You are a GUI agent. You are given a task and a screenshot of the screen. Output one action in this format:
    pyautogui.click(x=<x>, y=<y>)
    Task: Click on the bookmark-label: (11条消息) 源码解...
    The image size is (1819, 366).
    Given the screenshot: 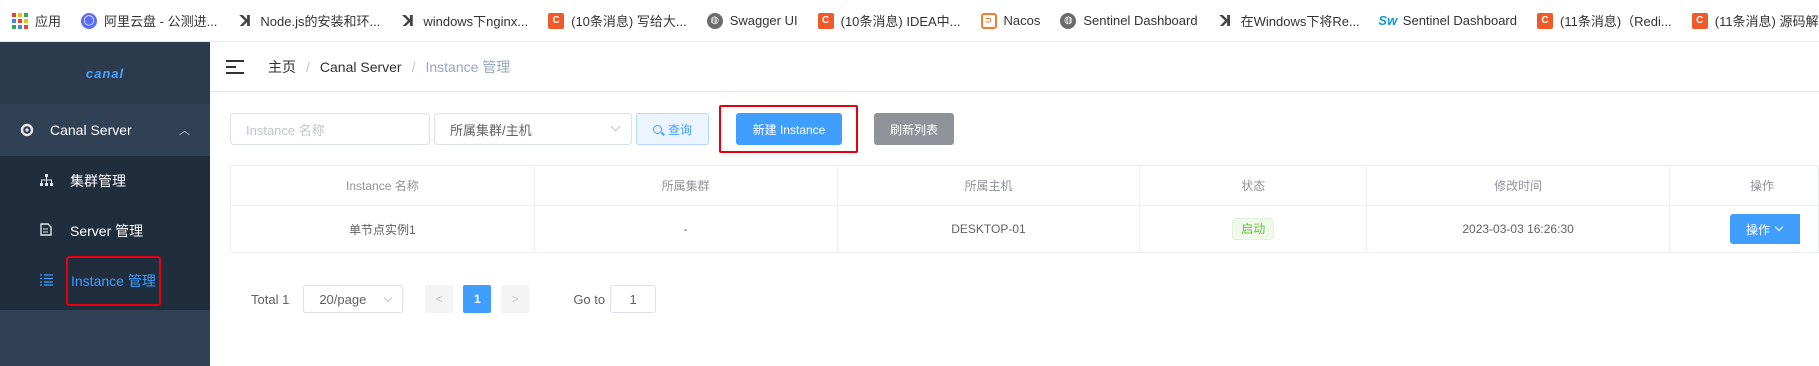 What is the action you would take?
    pyautogui.click(x=1766, y=21)
    